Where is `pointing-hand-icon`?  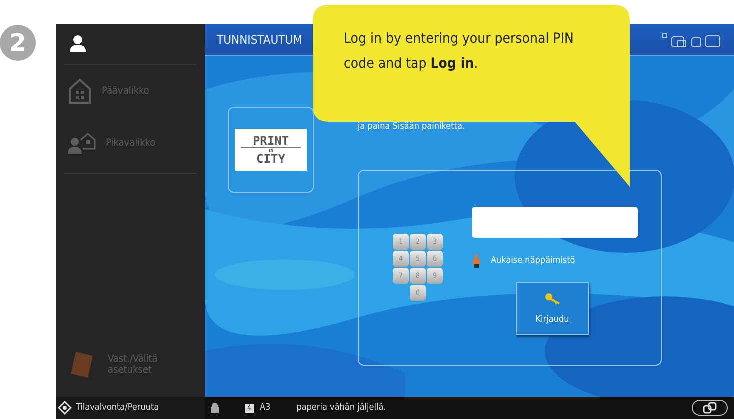 pointing-hand-icon is located at coordinates (476, 261).